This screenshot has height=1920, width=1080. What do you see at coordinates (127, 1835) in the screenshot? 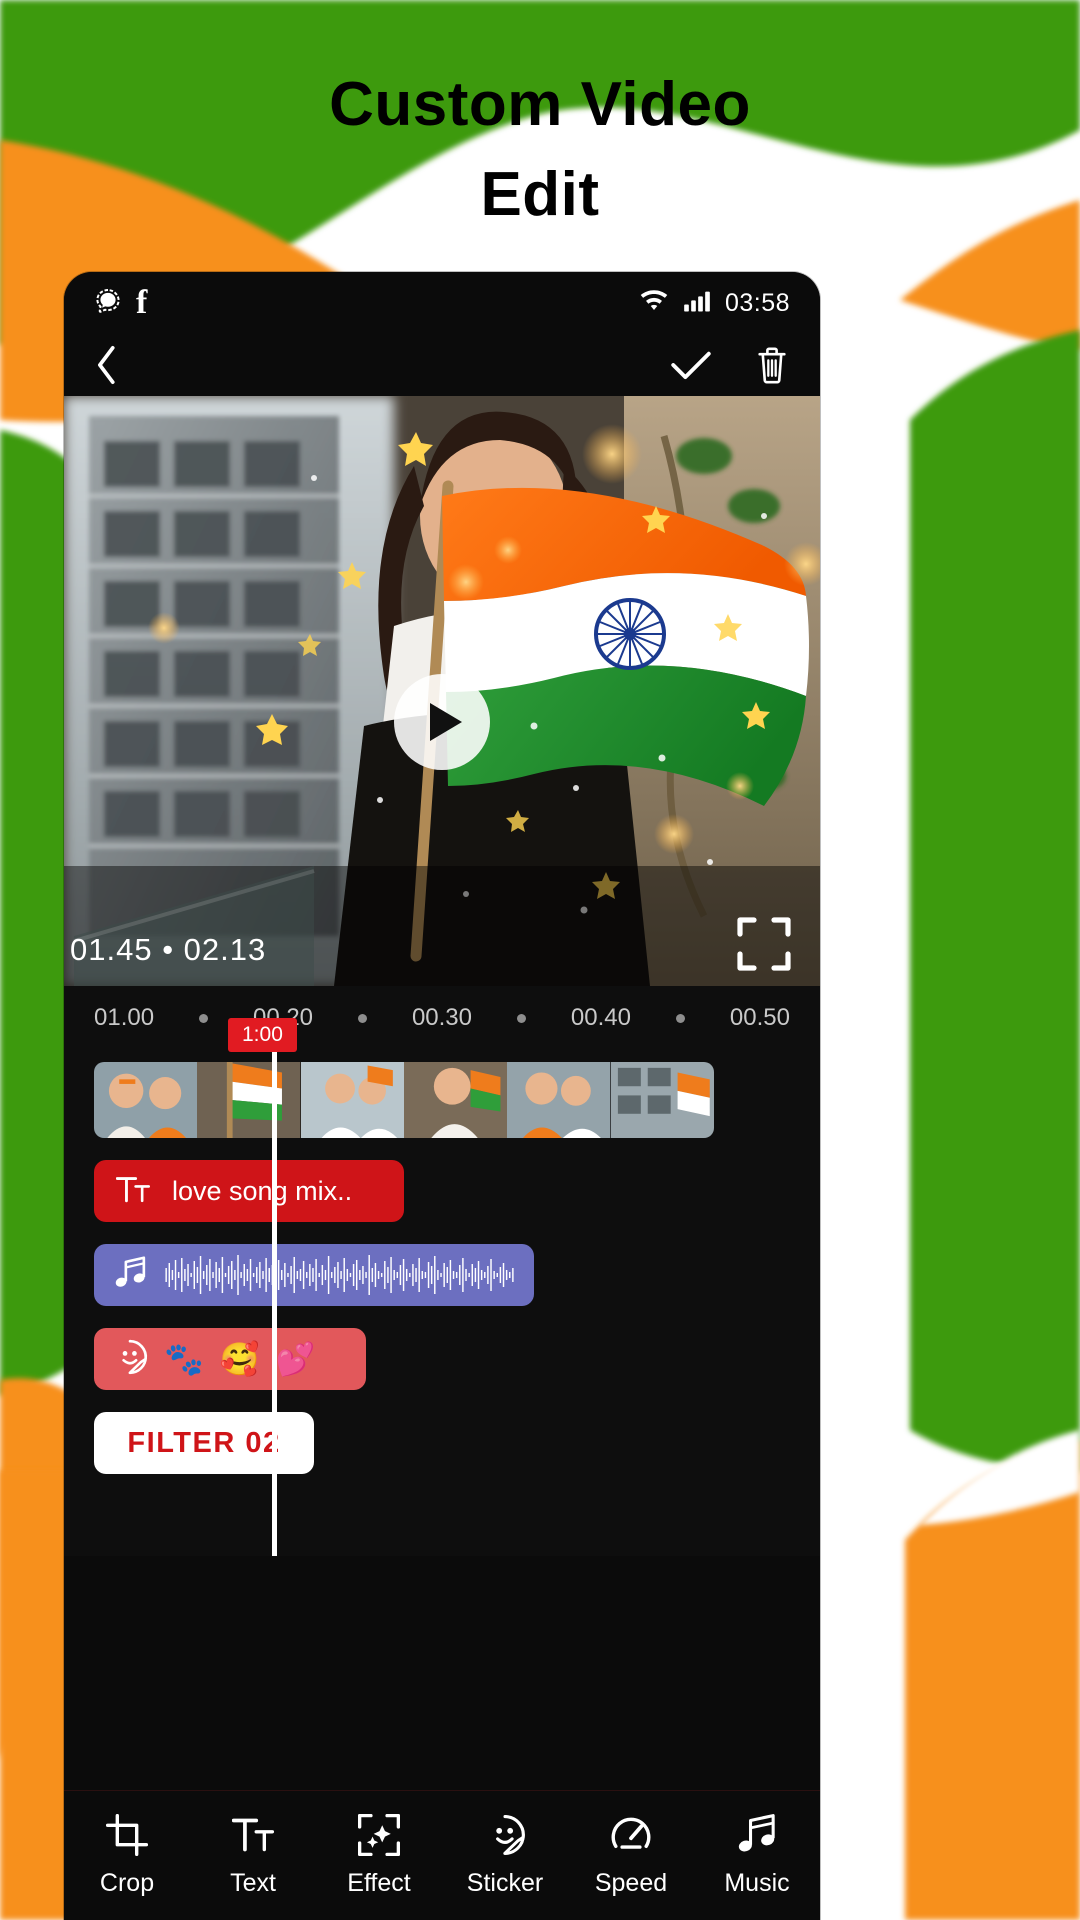
I see `crop-icon` at bounding box center [127, 1835].